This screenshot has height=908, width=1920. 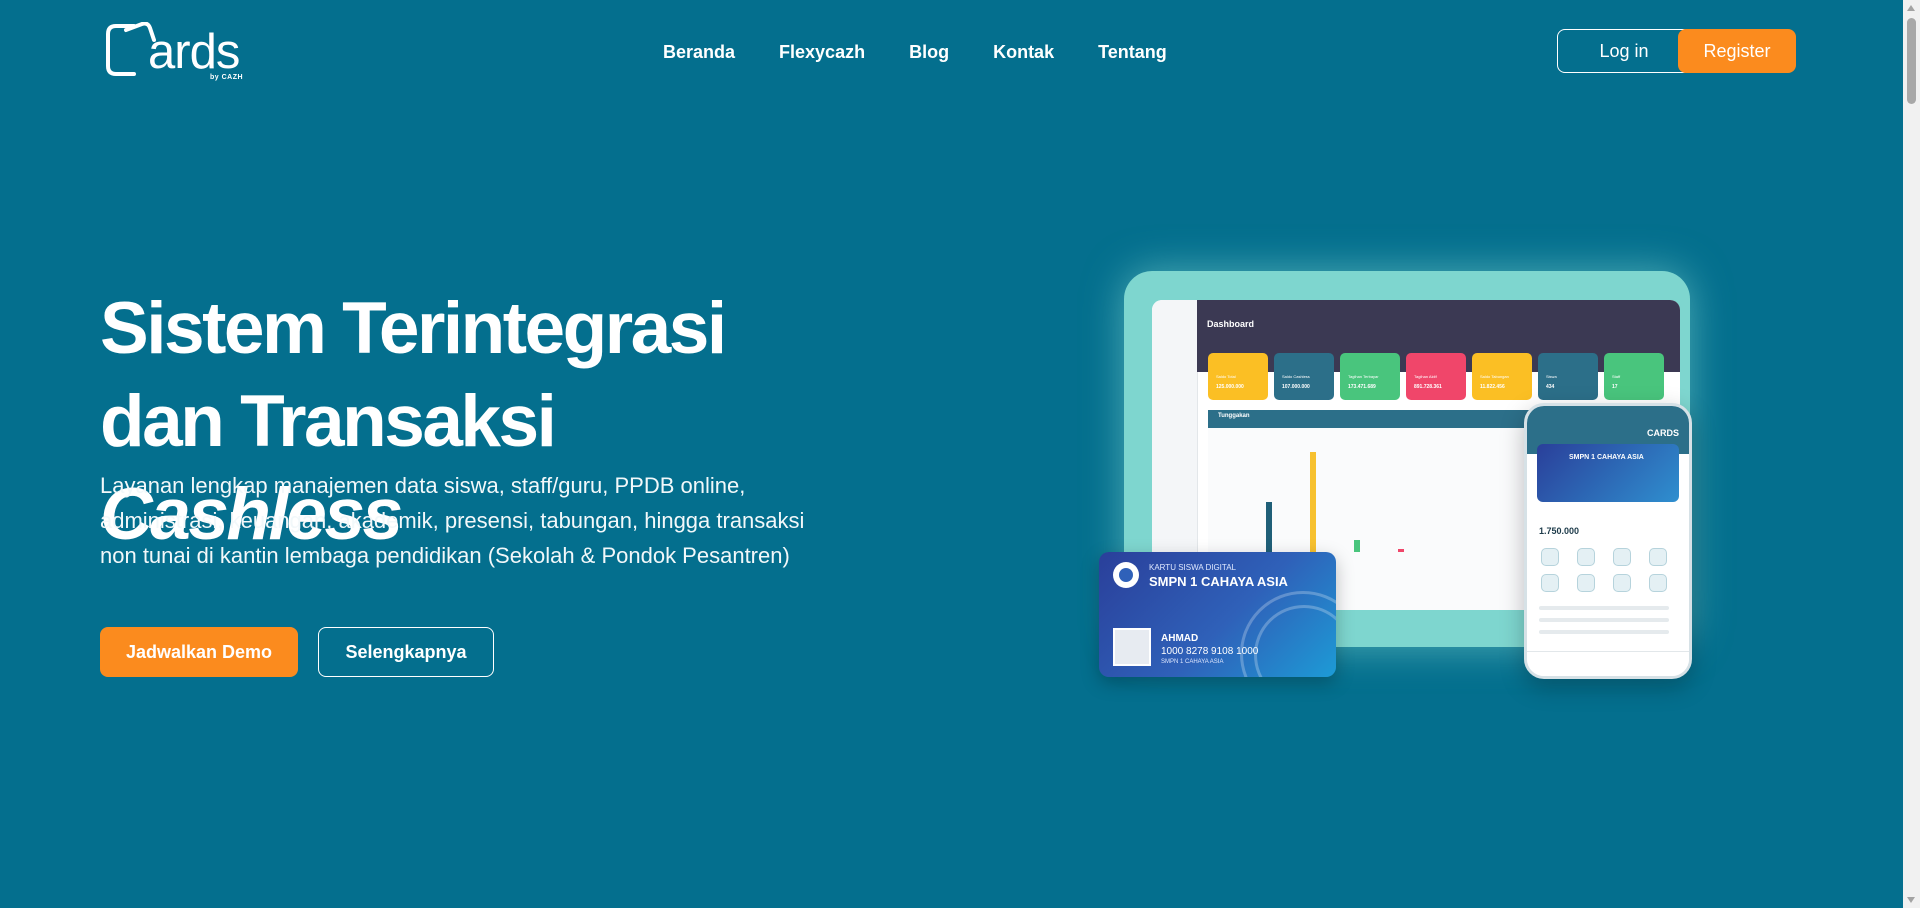 I want to click on login-button: Log in, so click(x=1624, y=51).